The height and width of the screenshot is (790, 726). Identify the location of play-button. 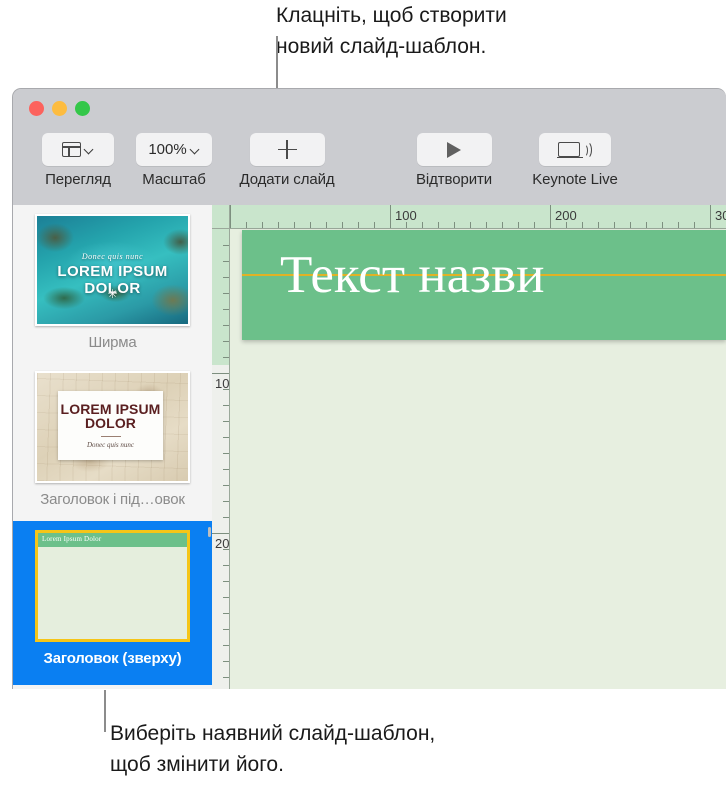
(454, 149).